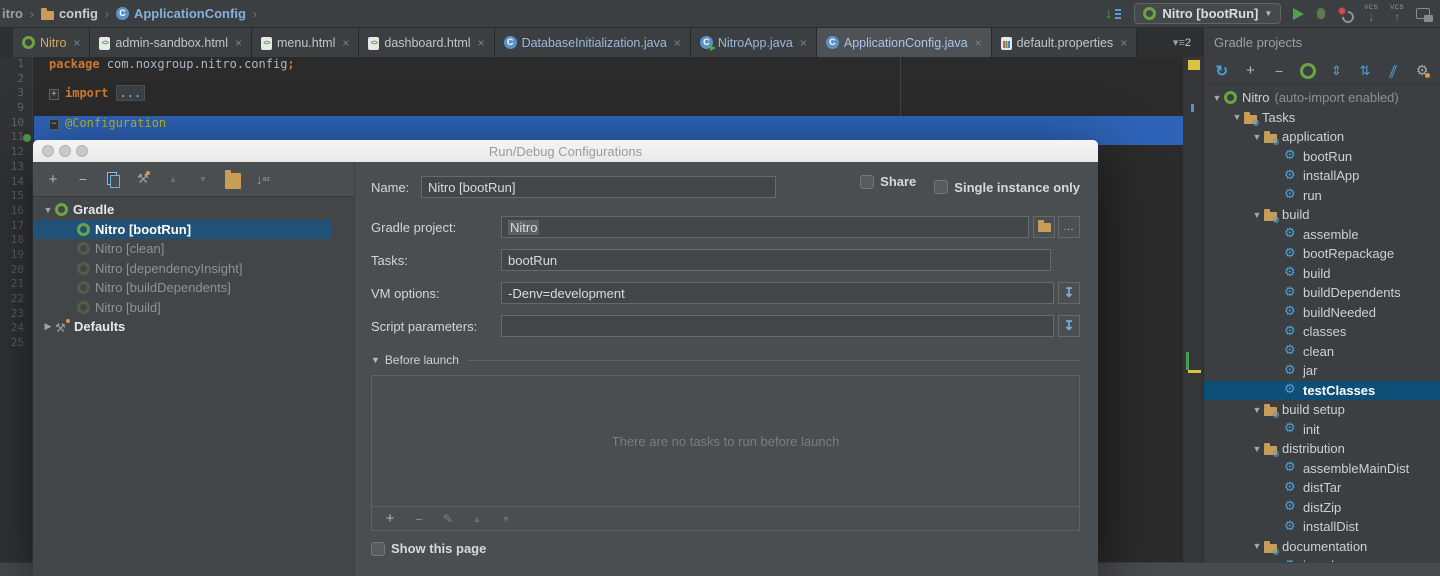  What do you see at coordinates (1113, 13) in the screenshot?
I see `update-project-icon` at bounding box center [1113, 13].